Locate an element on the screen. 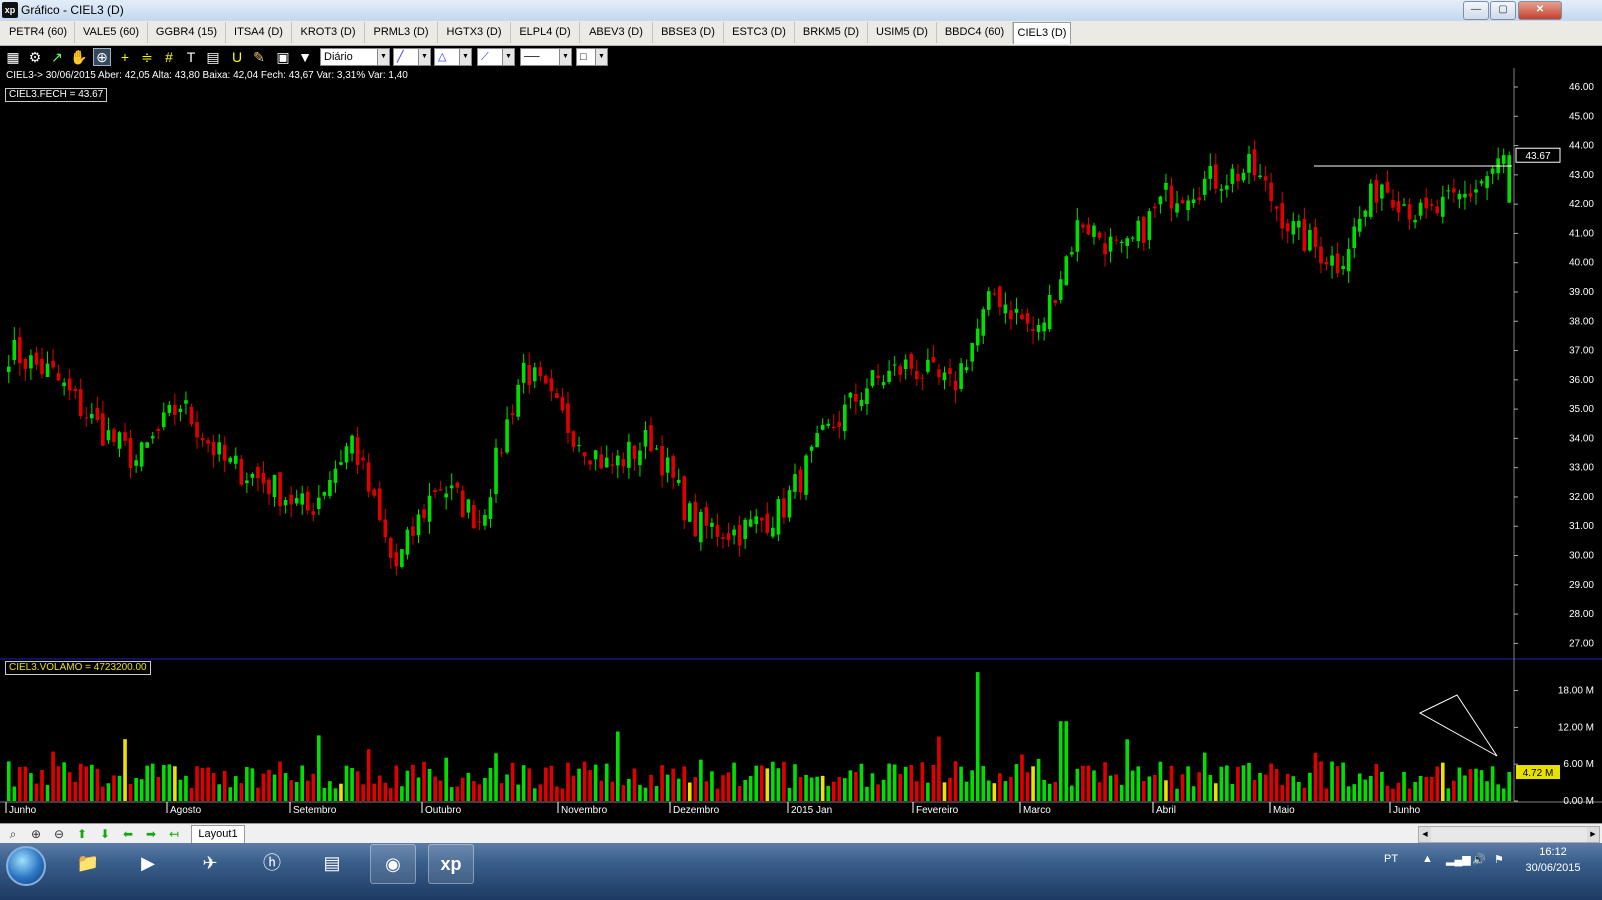  start-button-icon is located at coordinates (26, 866).